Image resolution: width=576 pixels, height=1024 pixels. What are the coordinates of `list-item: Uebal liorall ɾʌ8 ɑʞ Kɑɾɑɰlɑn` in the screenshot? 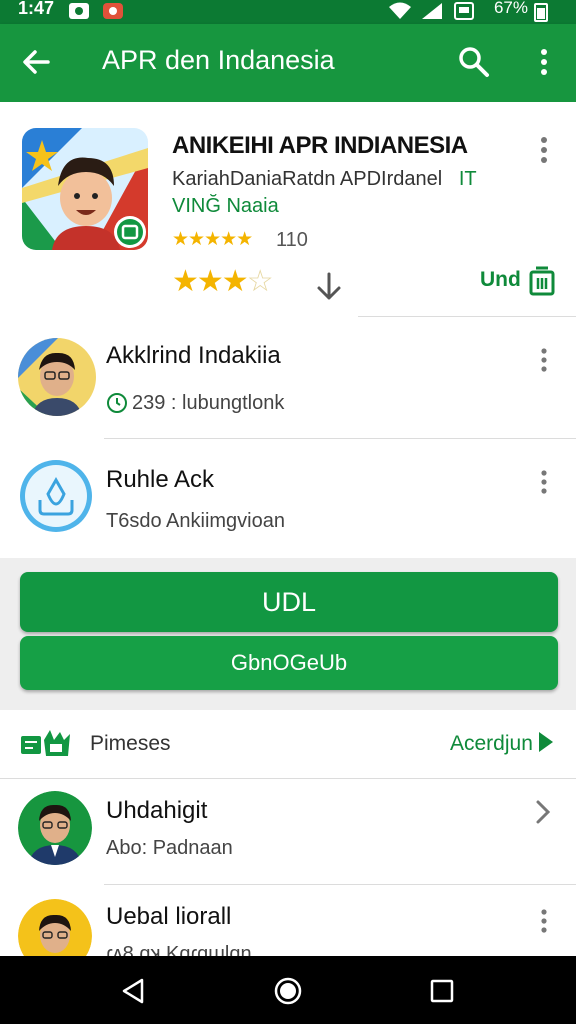 It's located at (288, 920).